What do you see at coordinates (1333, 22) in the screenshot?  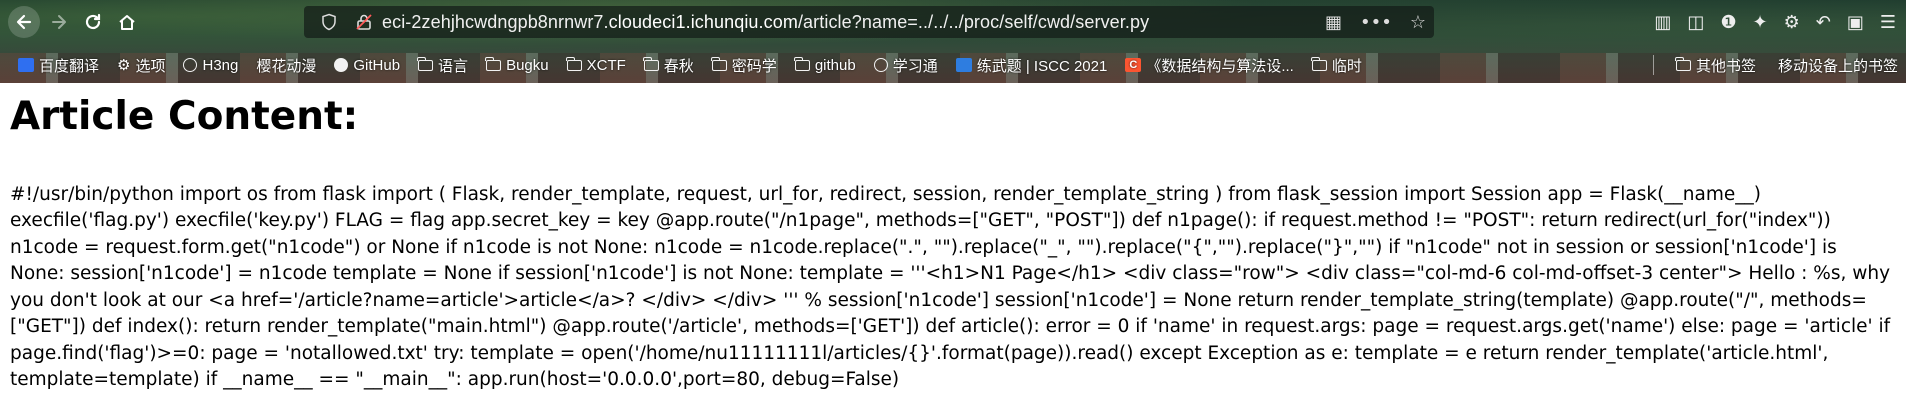 I see `qr-code-icon: ▦` at bounding box center [1333, 22].